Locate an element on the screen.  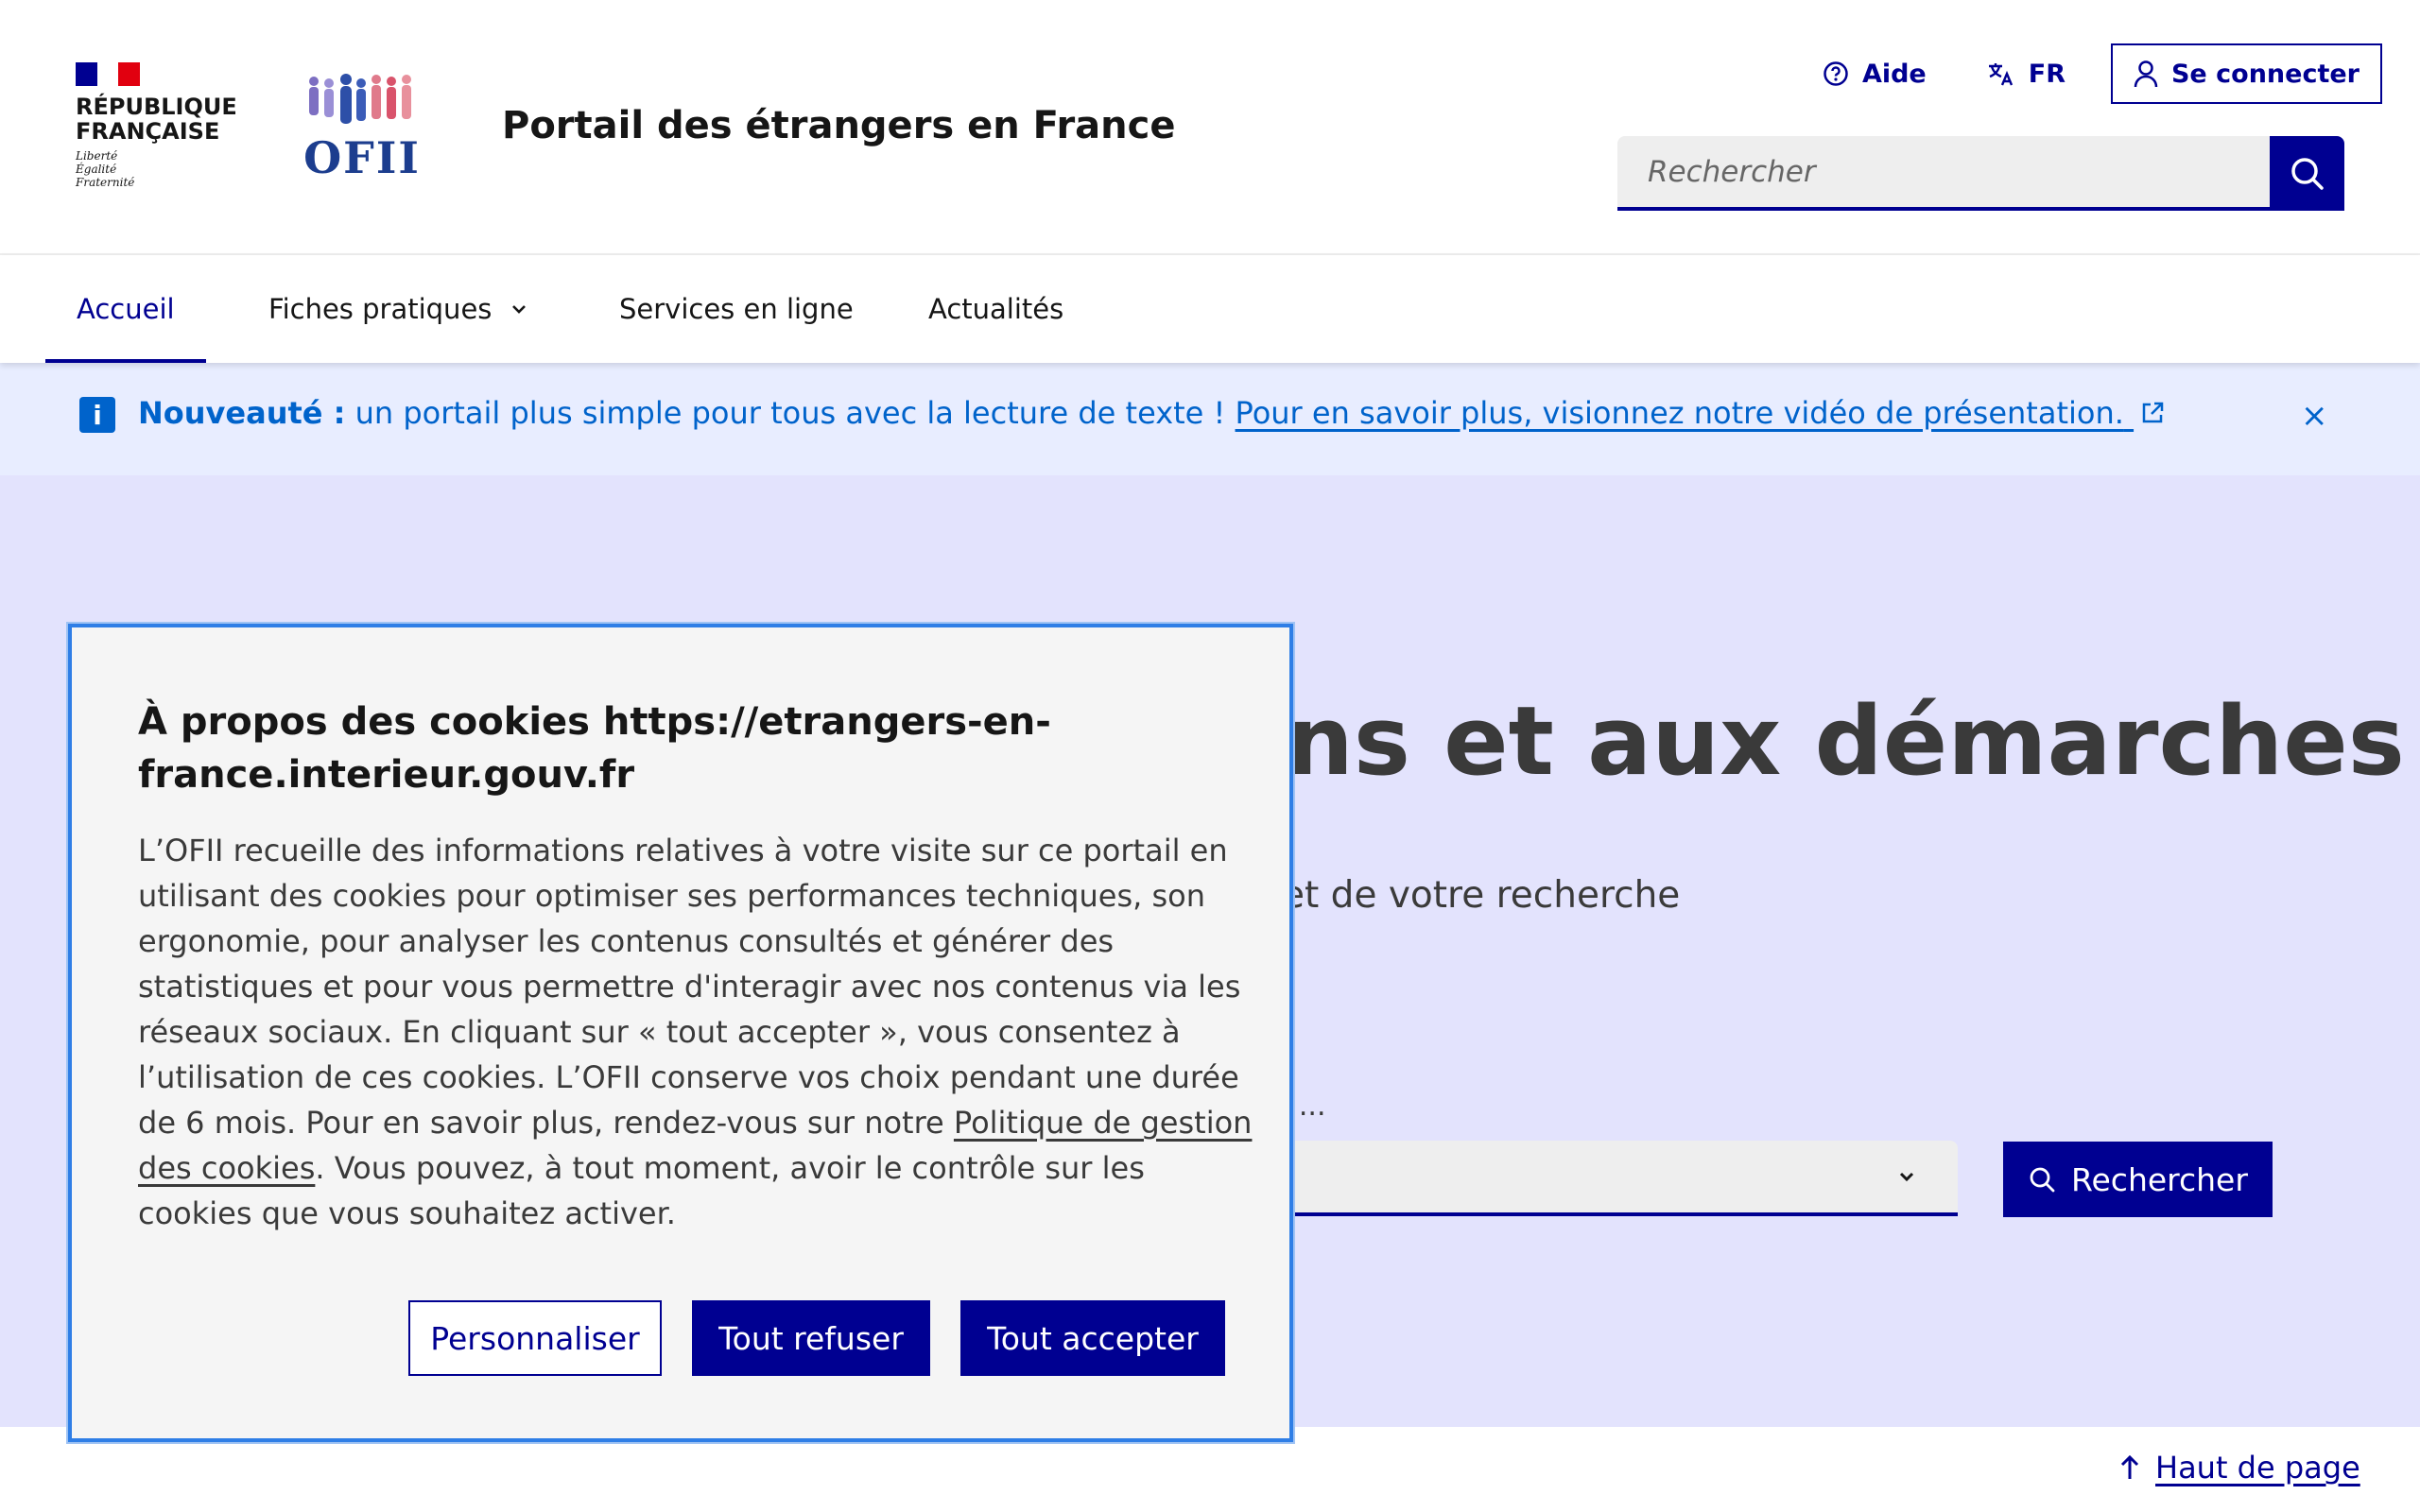
help-link-label: Aide is located at coordinates (1894, 74).